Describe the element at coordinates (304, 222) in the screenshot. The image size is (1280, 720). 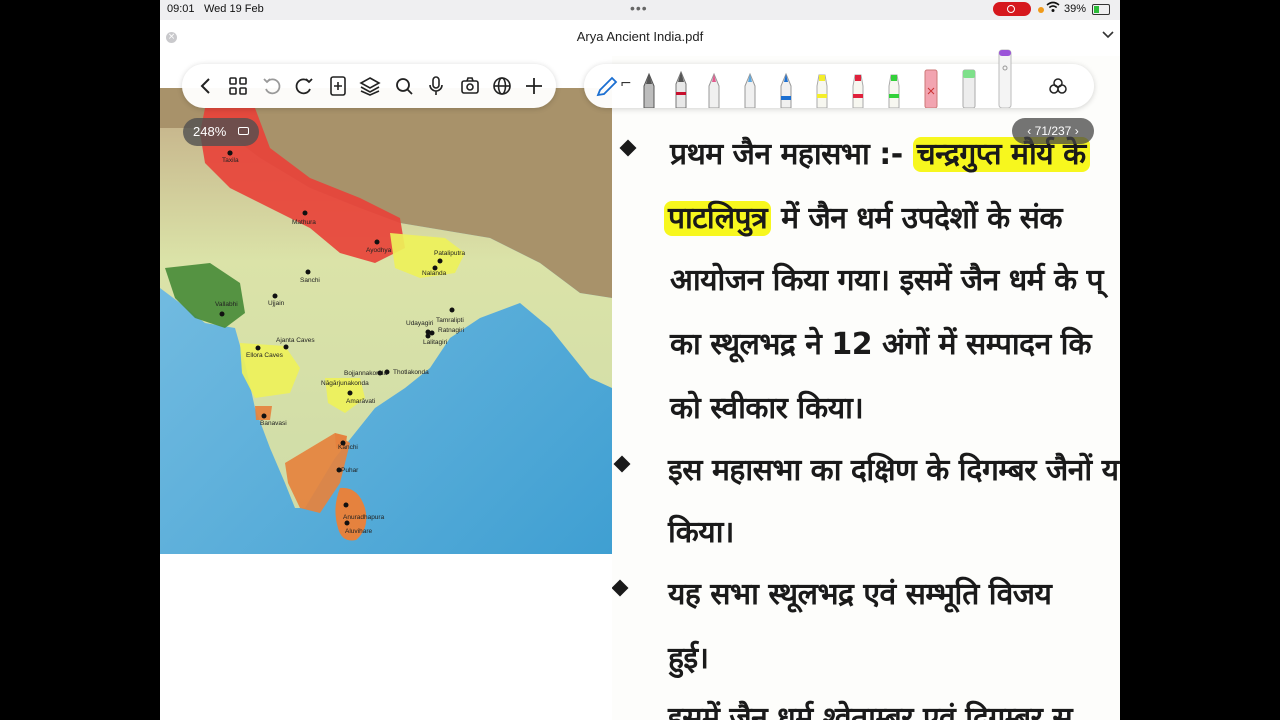
I see `map-label: Mathura` at that location.